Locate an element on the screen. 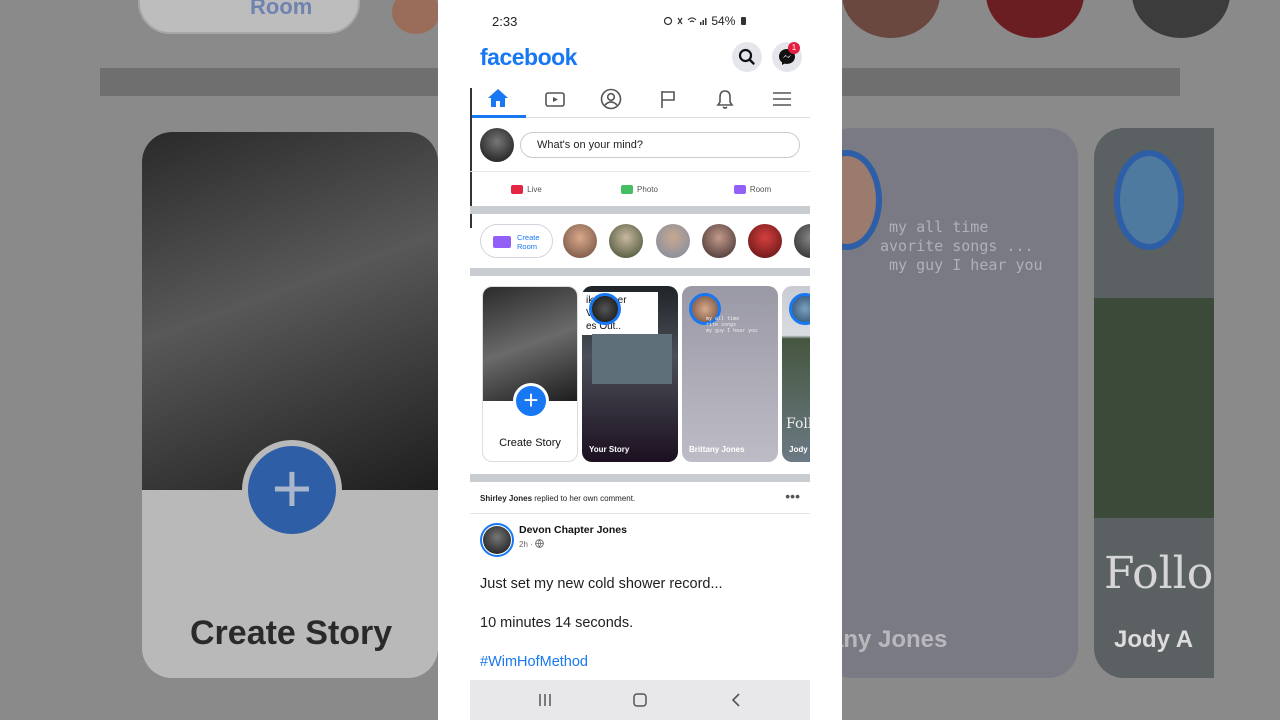 The height and width of the screenshot is (720, 1280). video-icon is located at coordinates (555, 99).